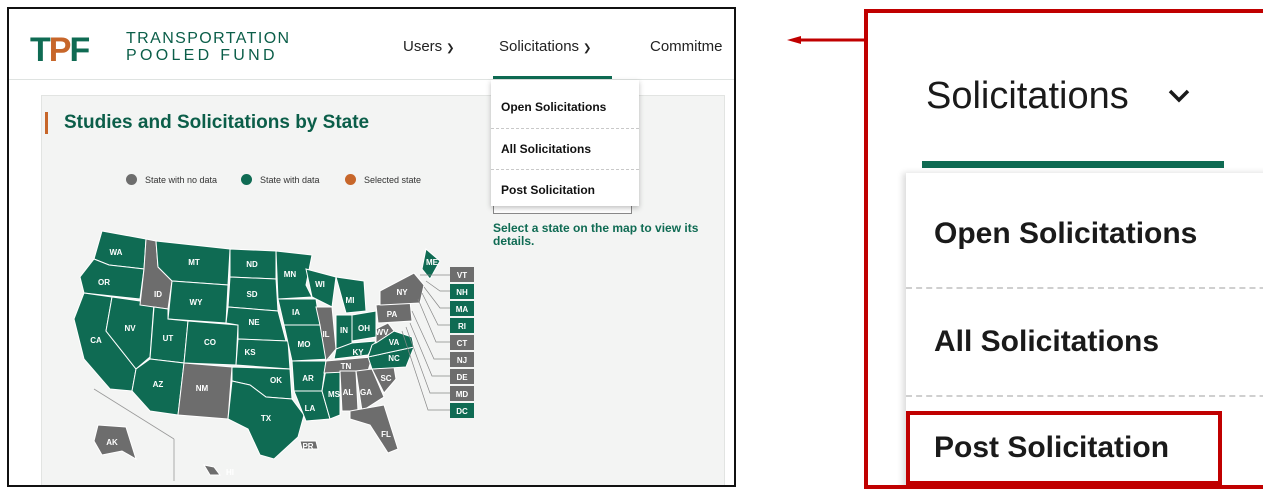 The image size is (1263, 489). What do you see at coordinates (374, 429) in the screenshot?
I see `state-fl` at bounding box center [374, 429].